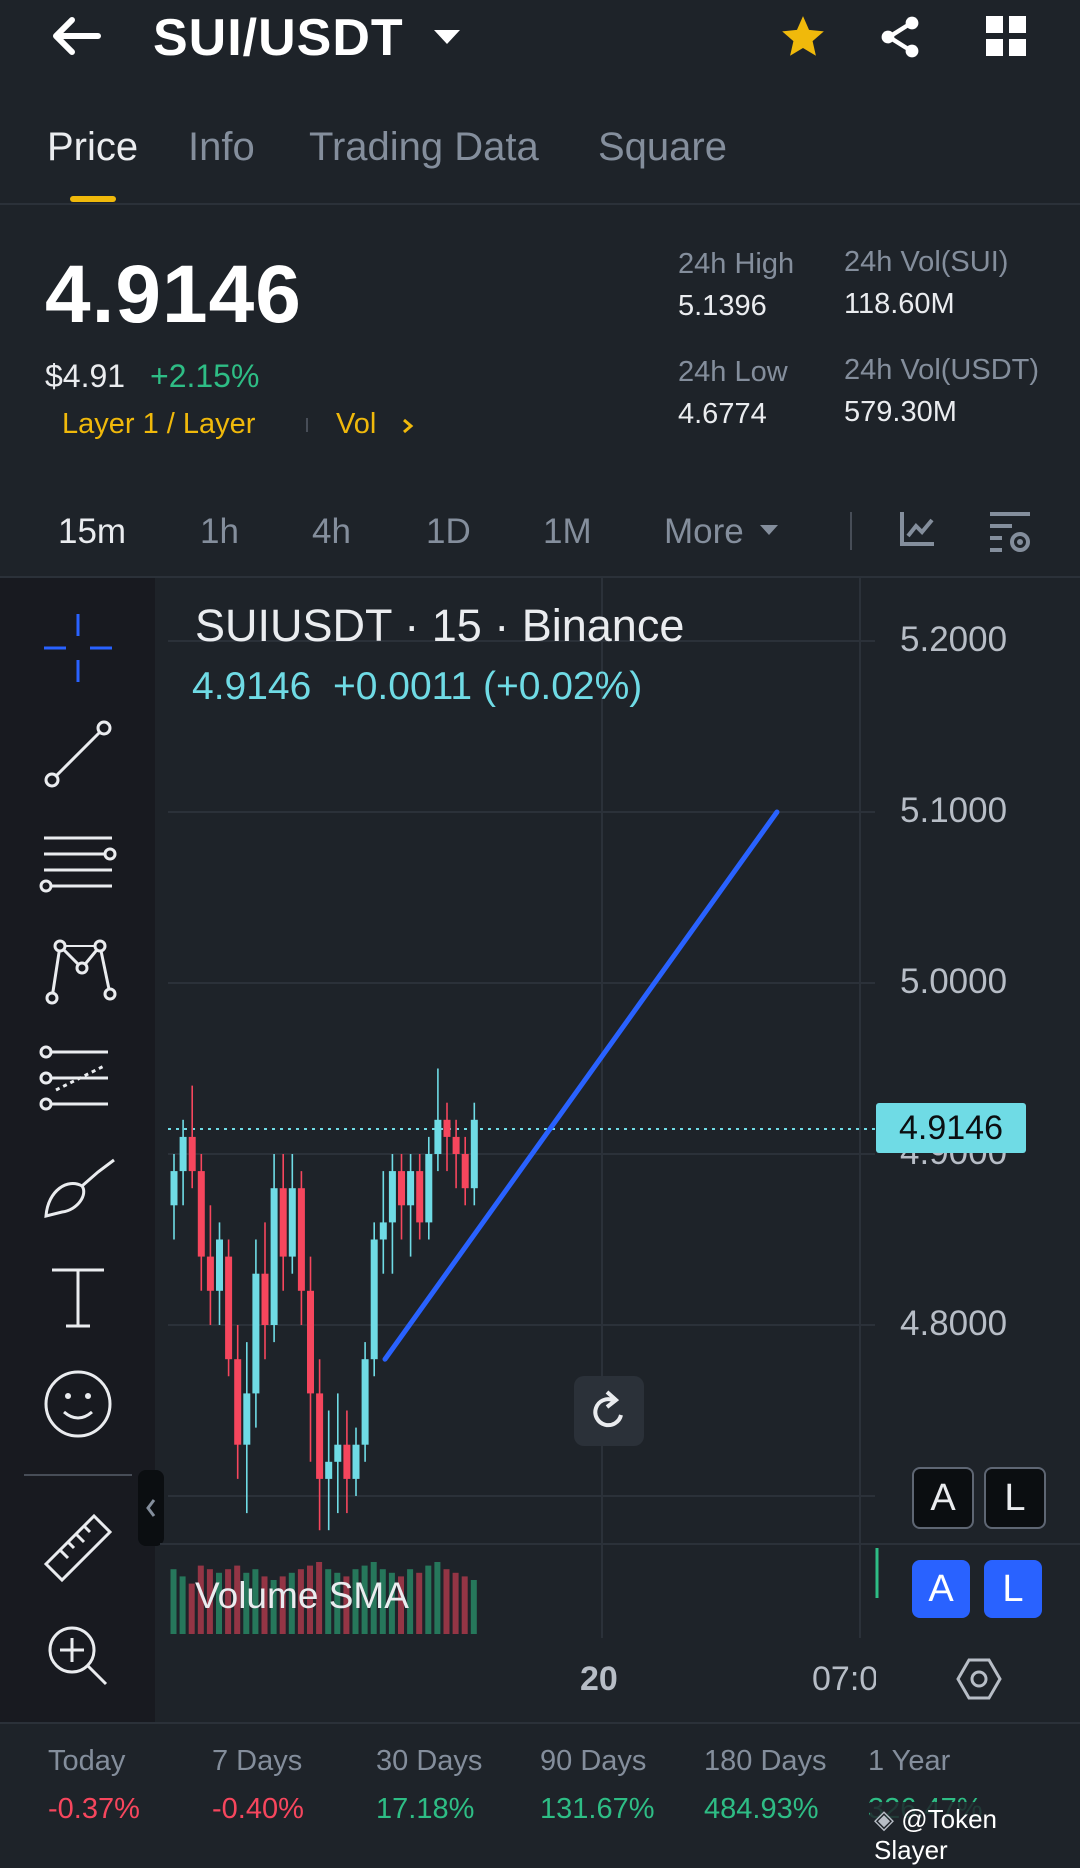  What do you see at coordinates (851, 531) in the screenshot?
I see `toolbar-divider` at bounding box center [851, 531].